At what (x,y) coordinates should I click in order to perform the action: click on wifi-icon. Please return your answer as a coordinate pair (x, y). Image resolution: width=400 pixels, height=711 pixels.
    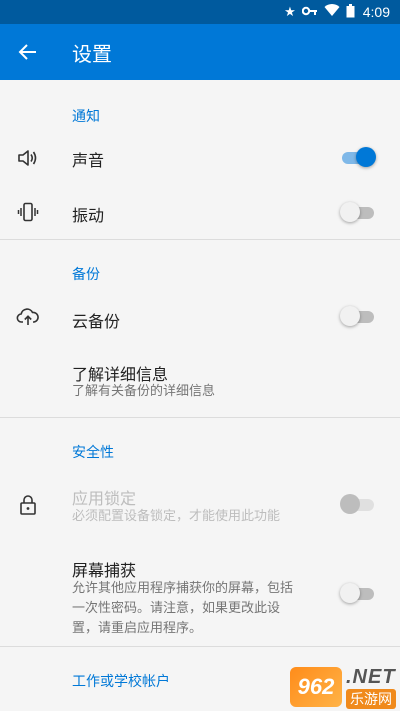
    Looking at the image, I should click on (332, 12).